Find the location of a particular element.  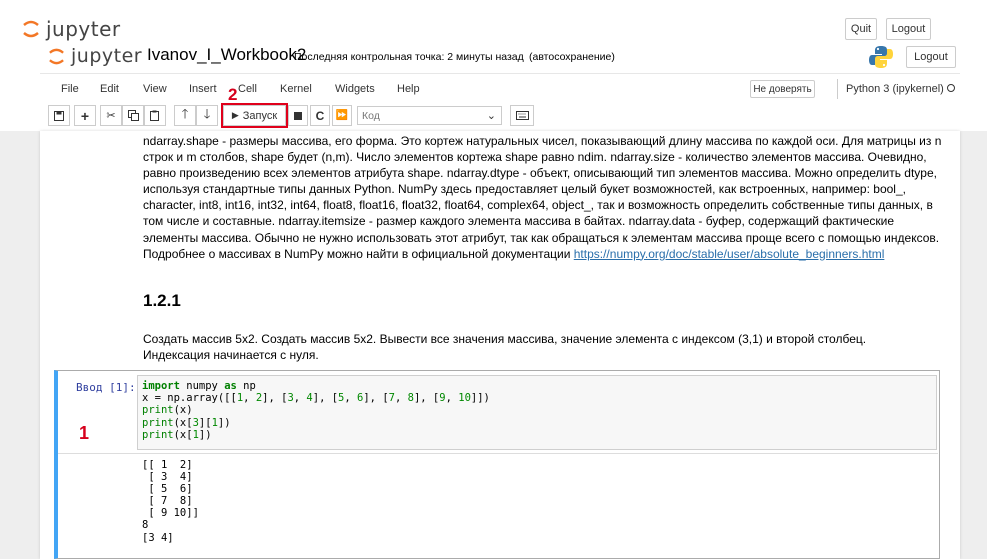

save-button is located at coordinates (59, 115).